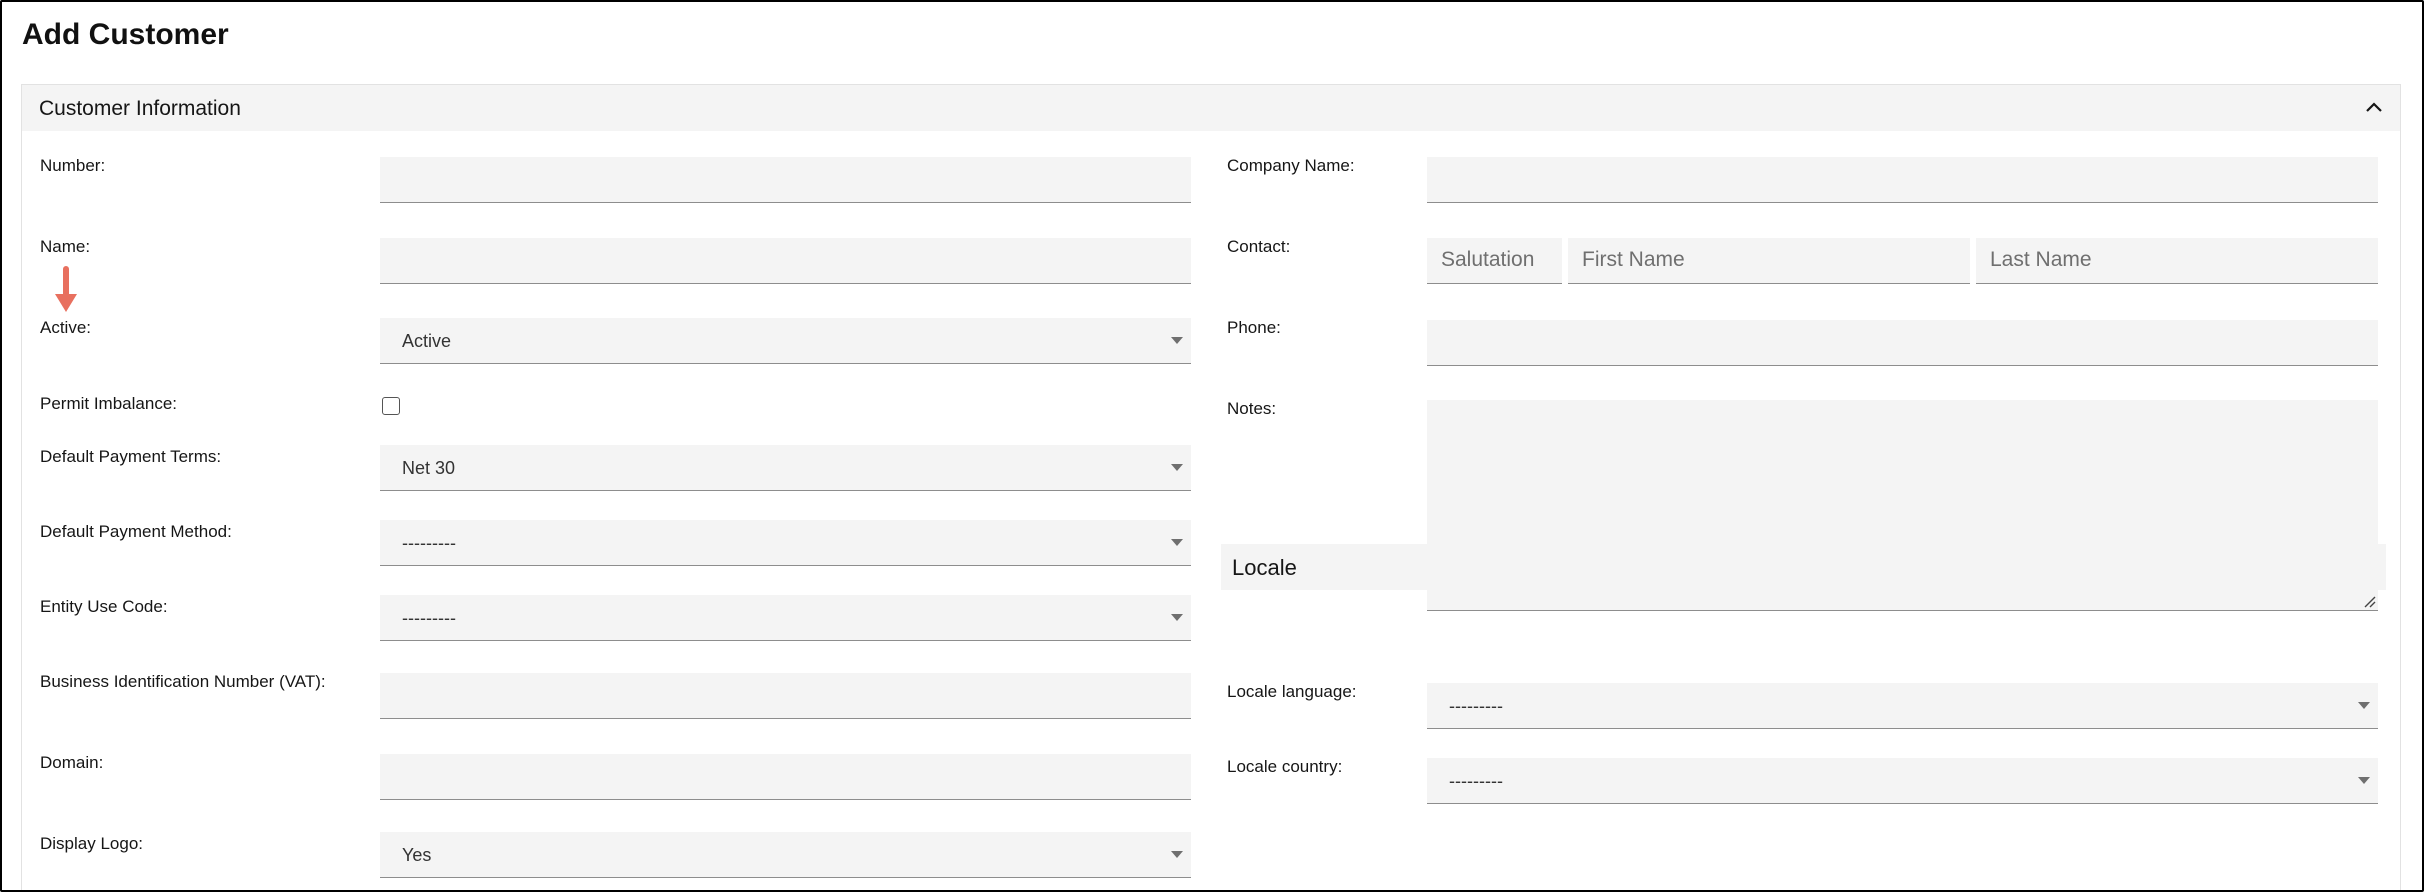 The image size is (2424, 892). Describe the element at coordinates (1292, 691) in the screenshot. I see `locale-language-label: Locale language:` at that location.